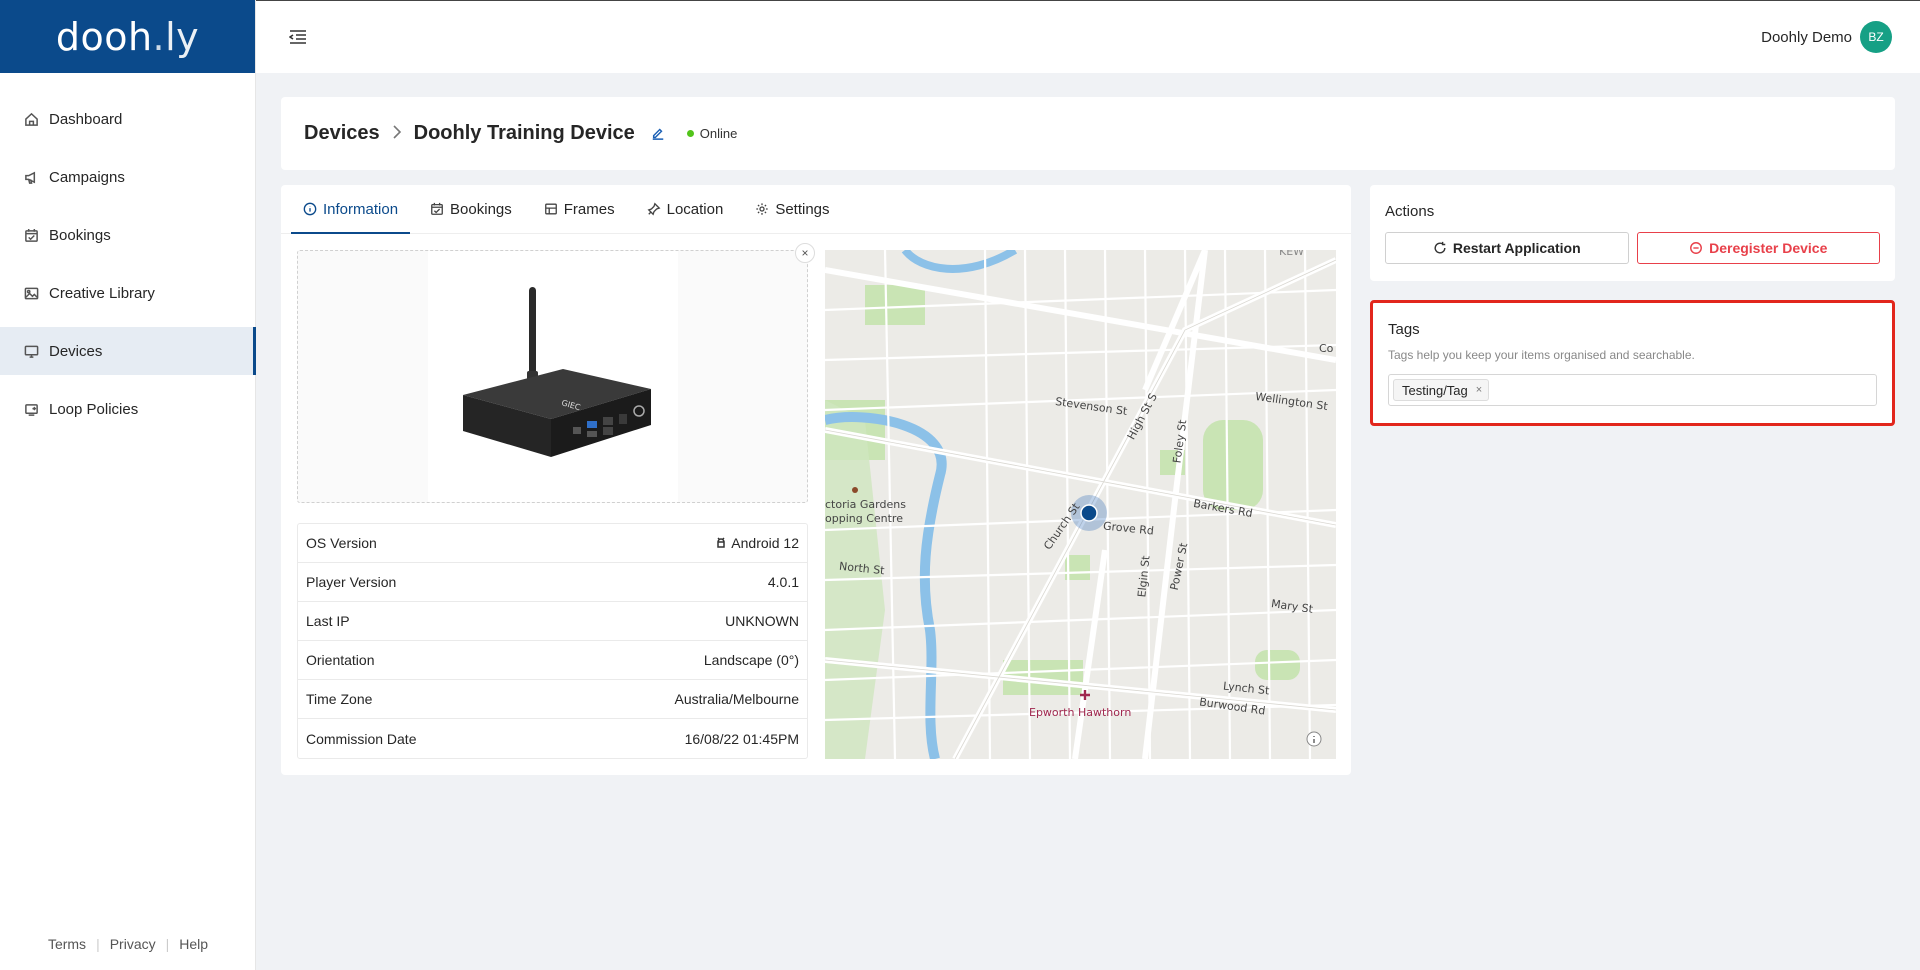  I want to click on restart-application-button: Restart Application, so click(1507, 248).